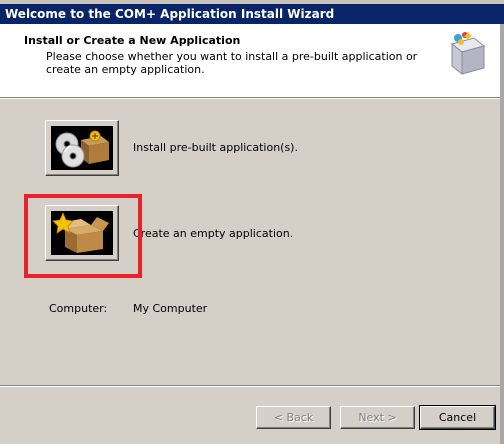 This screenshot has height=444, width=504. What do you see at coordinates (467, 54) in the screenshot?
I see `wizard-box-icon` at bounding box center [467, 54].